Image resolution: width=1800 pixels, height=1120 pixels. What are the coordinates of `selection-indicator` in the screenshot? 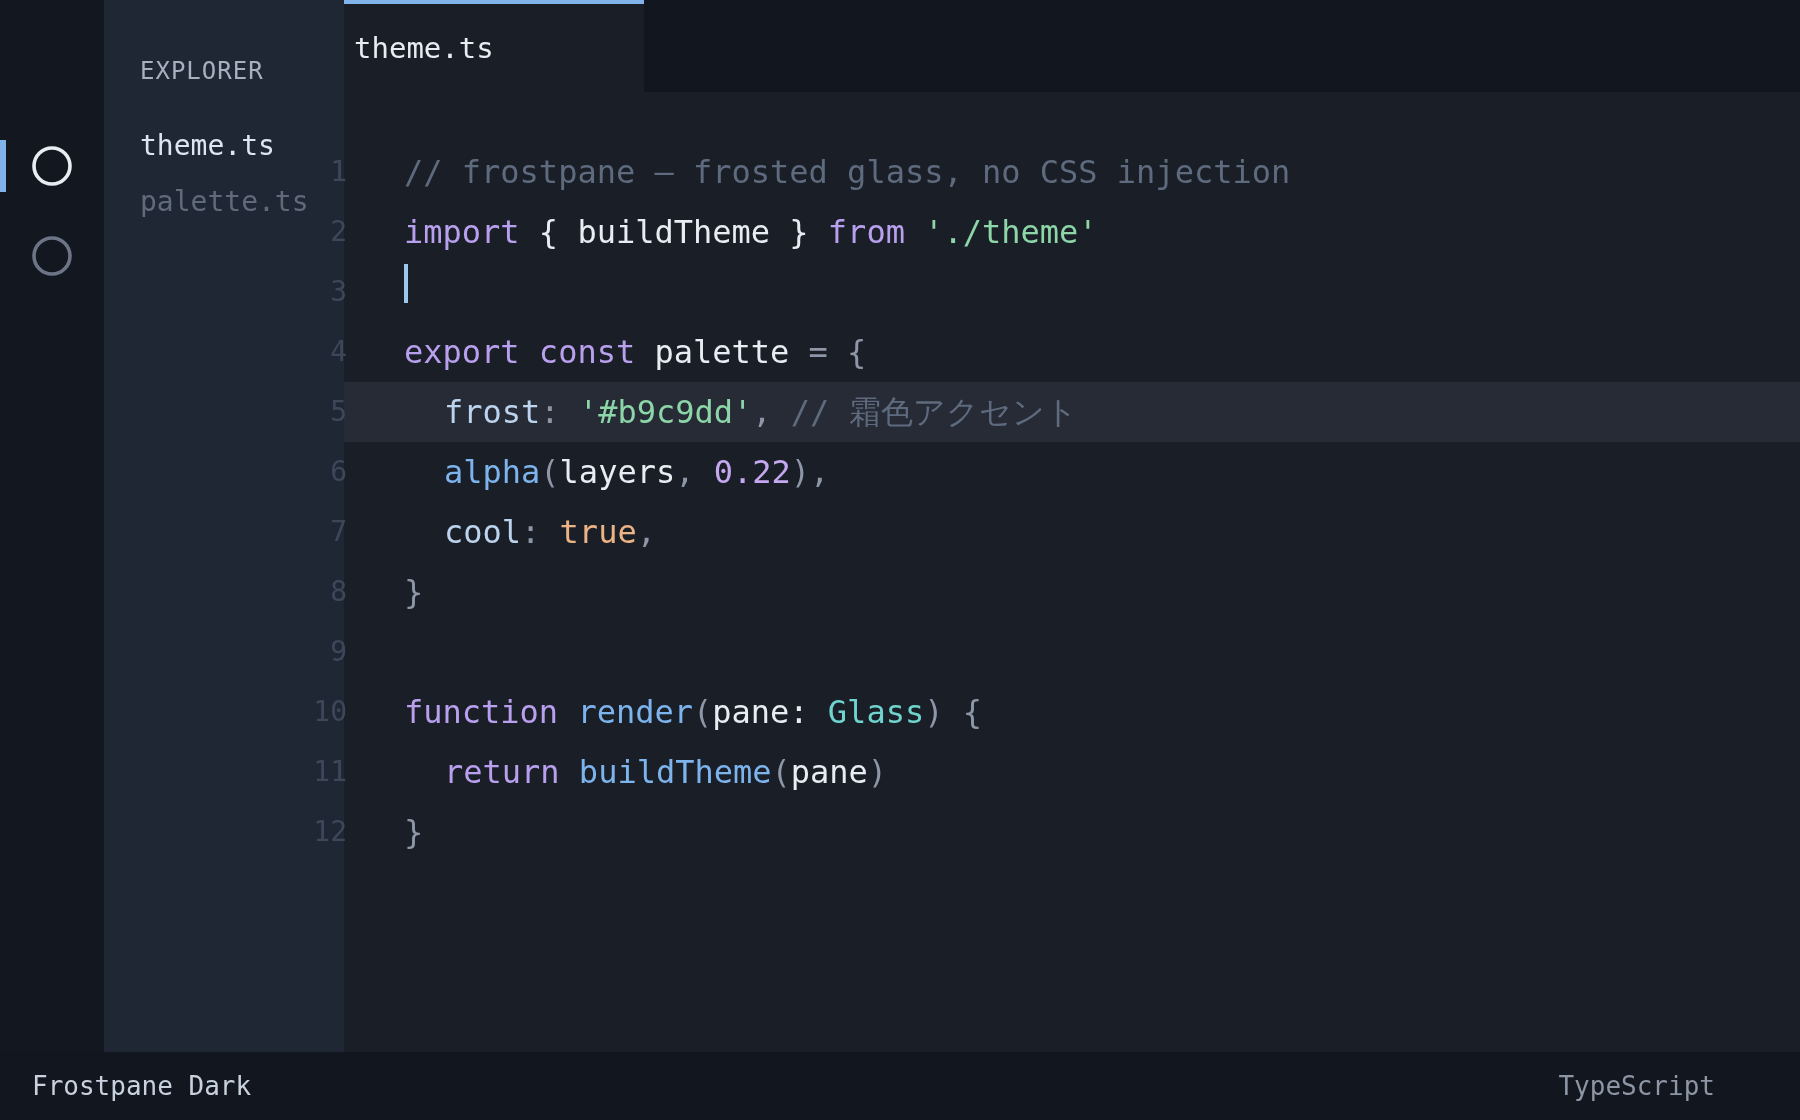 It's located at (3, 166).